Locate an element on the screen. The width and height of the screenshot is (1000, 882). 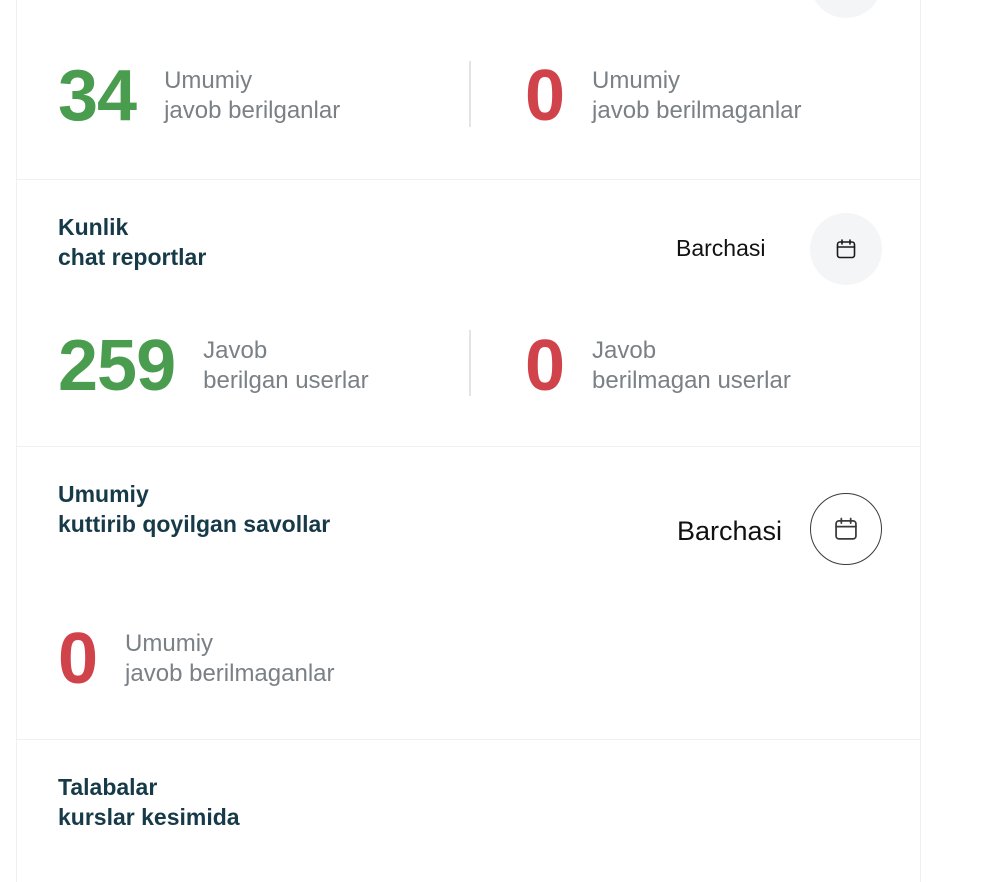
answered-total-stat: 34 Umumiy javob berilganlar is located at coordinates (199, 96).